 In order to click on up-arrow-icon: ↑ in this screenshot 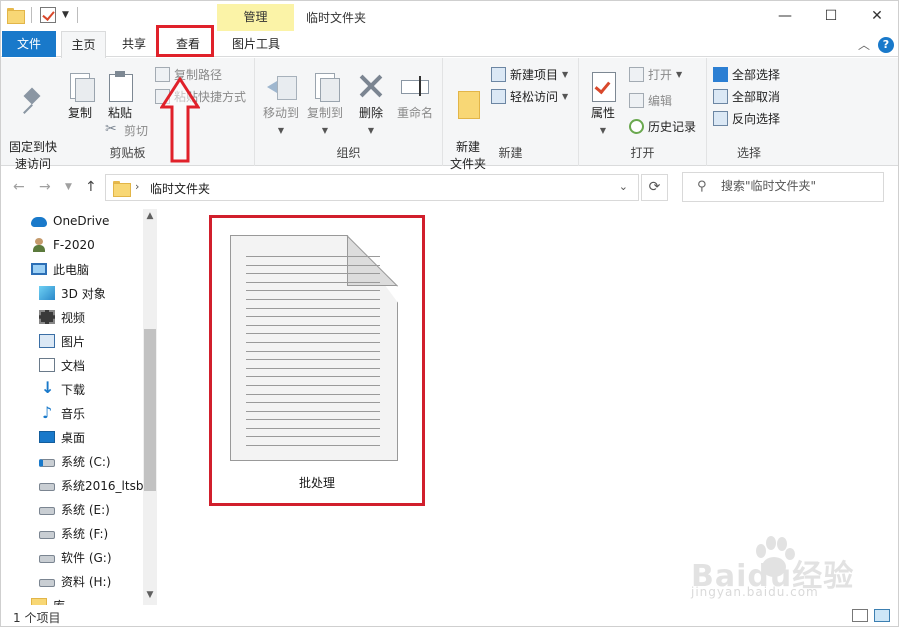, I will do `click(91, 187)`.